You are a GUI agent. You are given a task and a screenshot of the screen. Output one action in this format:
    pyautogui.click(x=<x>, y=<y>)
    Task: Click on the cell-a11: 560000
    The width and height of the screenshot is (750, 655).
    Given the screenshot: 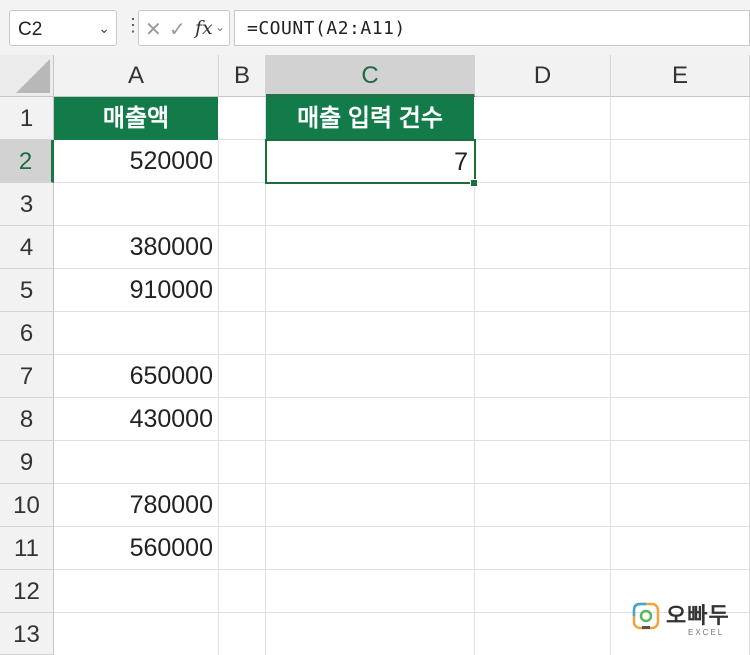 What is the action you would take?
    pyautogui.click(x=136, y=548)
    